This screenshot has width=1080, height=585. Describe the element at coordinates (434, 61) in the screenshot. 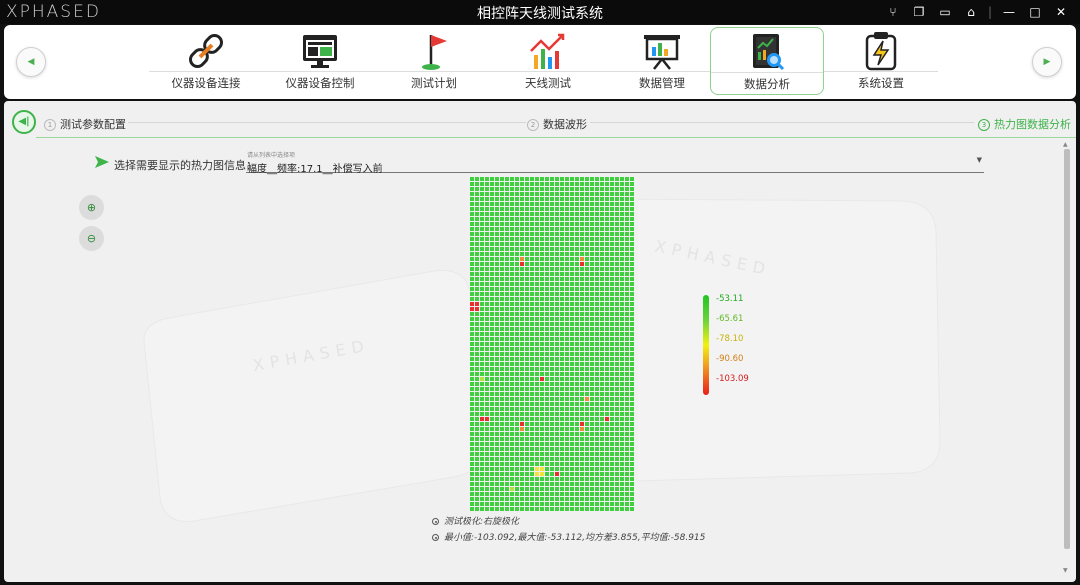

I see `nav-item-test-plan: 测试计划` at that location.